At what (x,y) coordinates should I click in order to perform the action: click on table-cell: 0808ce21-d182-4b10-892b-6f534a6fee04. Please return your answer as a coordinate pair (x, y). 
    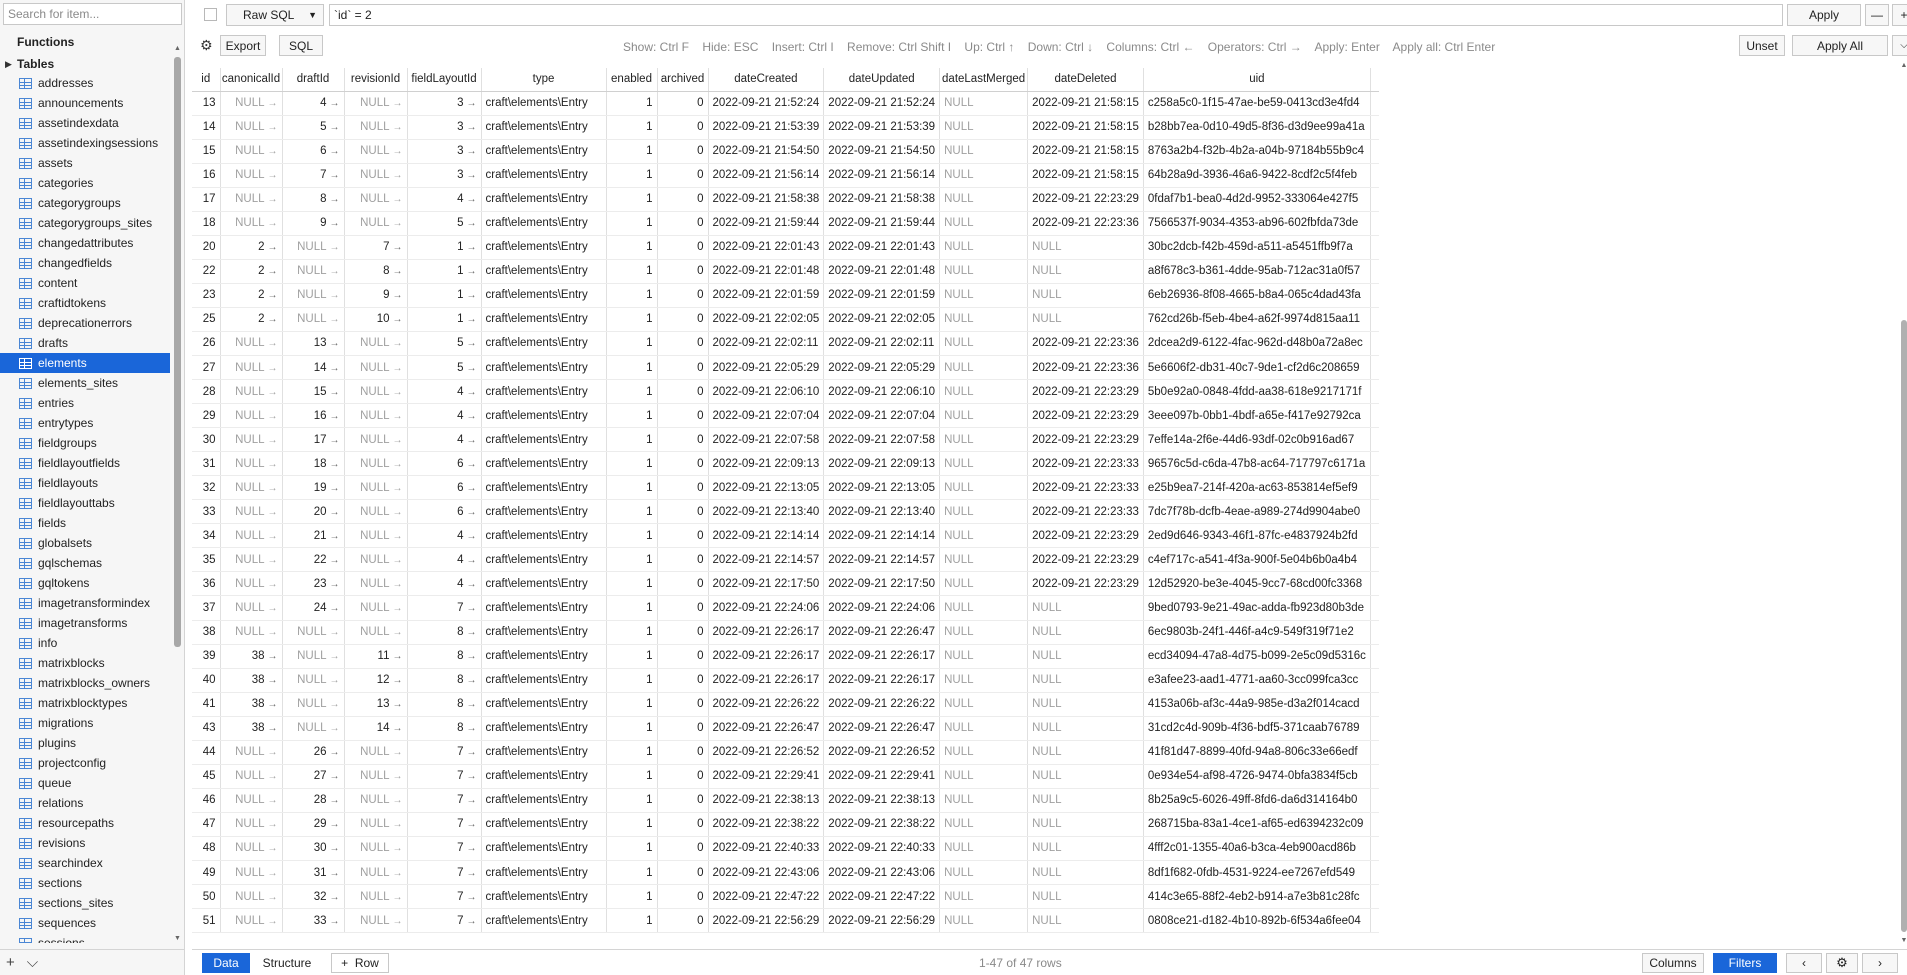
    Looking at the image, I should click on (1257, 921).